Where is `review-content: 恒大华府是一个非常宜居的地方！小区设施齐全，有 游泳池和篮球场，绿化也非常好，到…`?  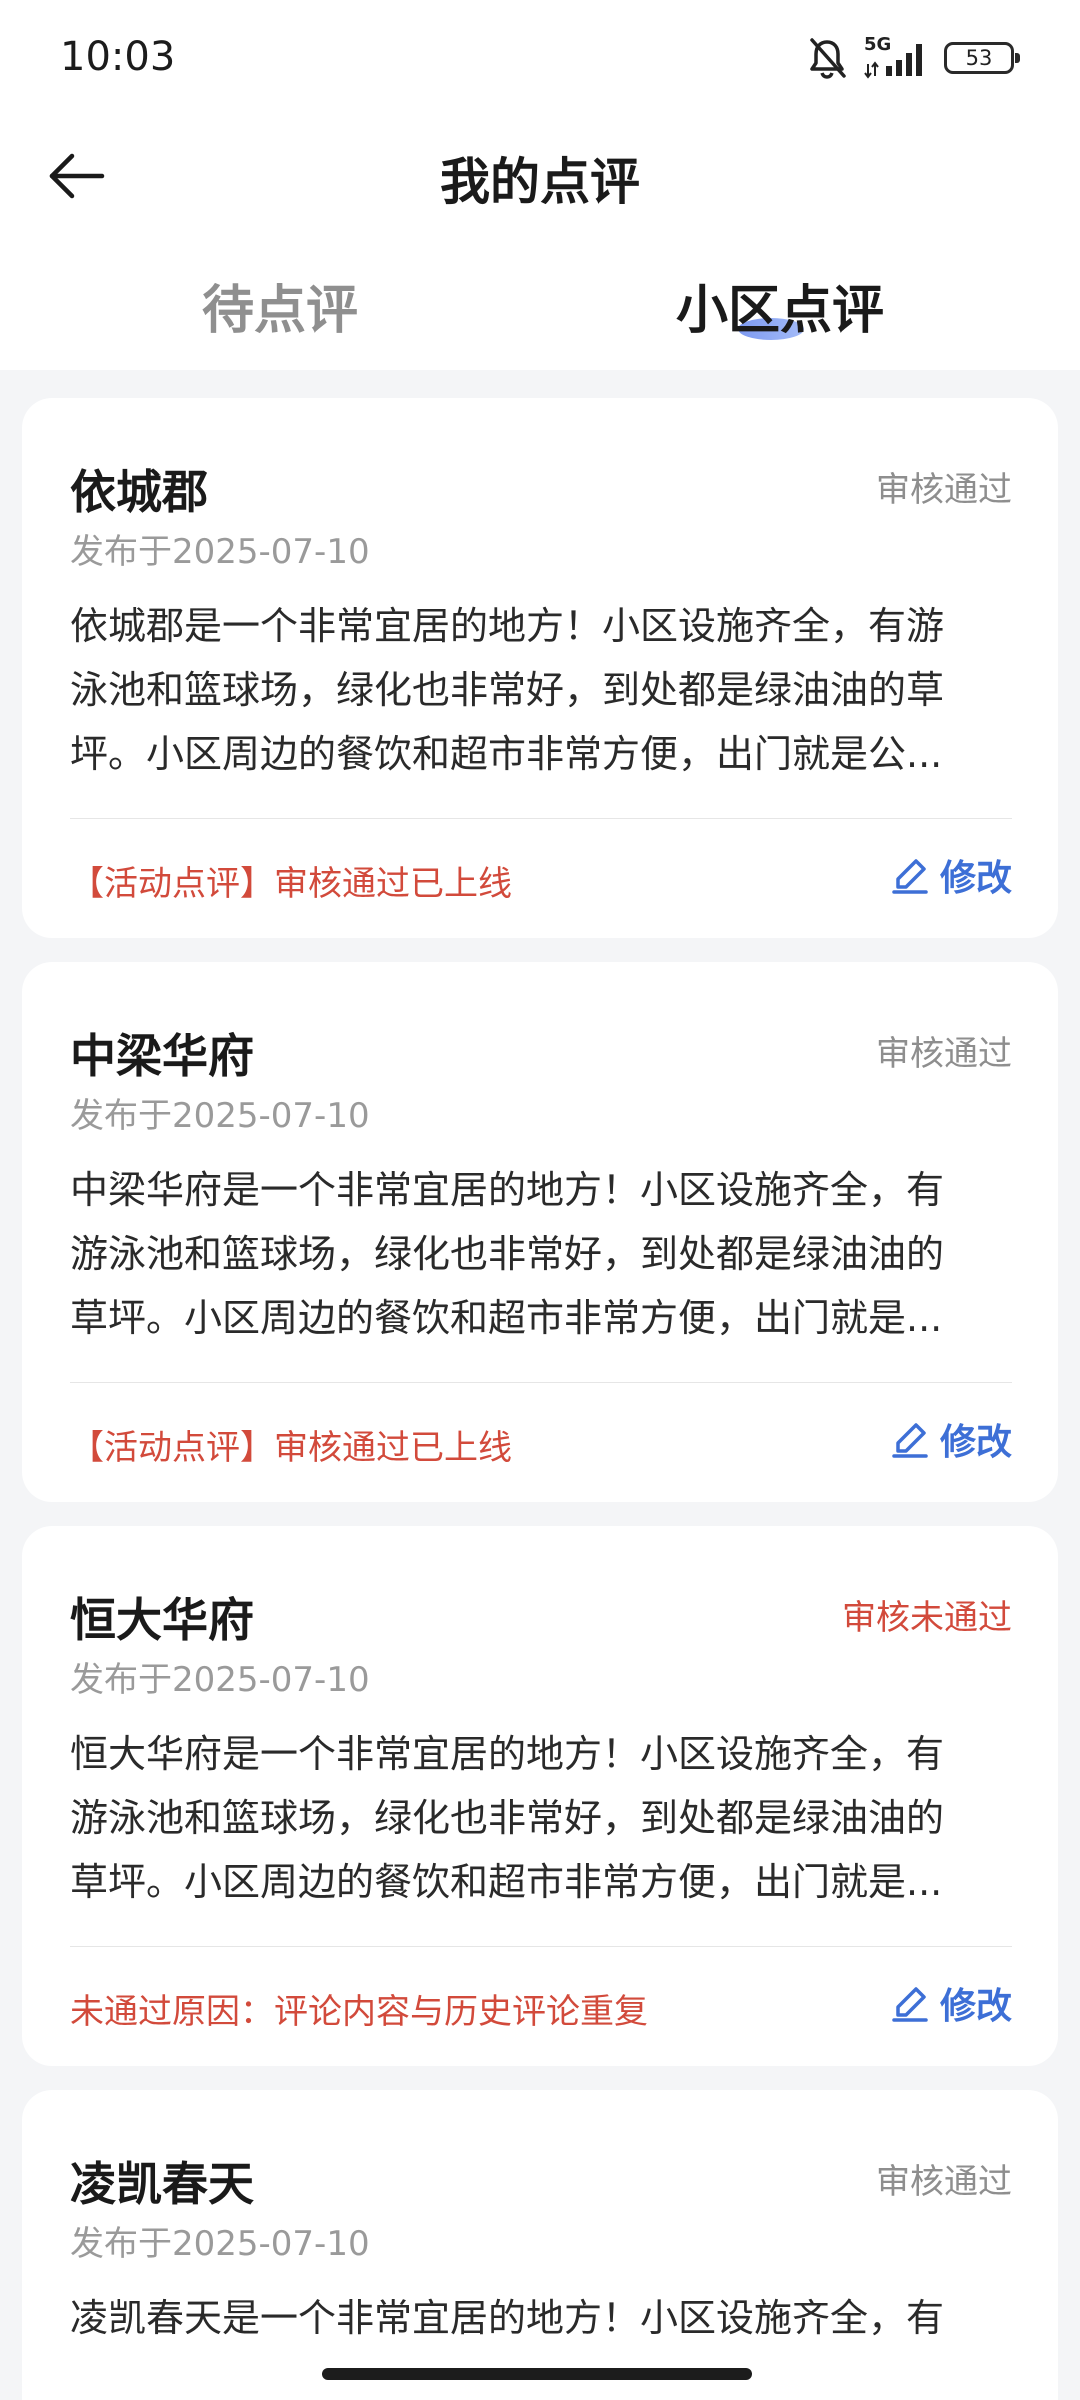 review-content: 恒大华府是一个非常宜居的地方！小区设施齐全，有 游泳池和篮球场，绿化也非常好，到… is located at coordinates (507, 1818).